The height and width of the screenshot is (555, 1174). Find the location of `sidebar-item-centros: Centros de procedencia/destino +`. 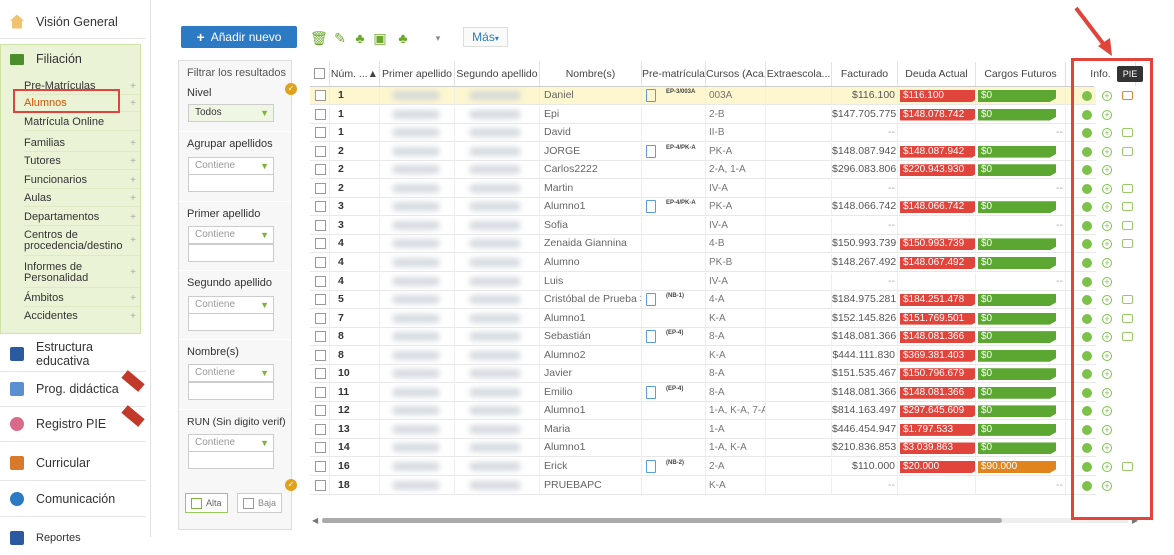

sidebar-item-centros: Centros de procedencia/destino + is located at coordinates (82, 242).